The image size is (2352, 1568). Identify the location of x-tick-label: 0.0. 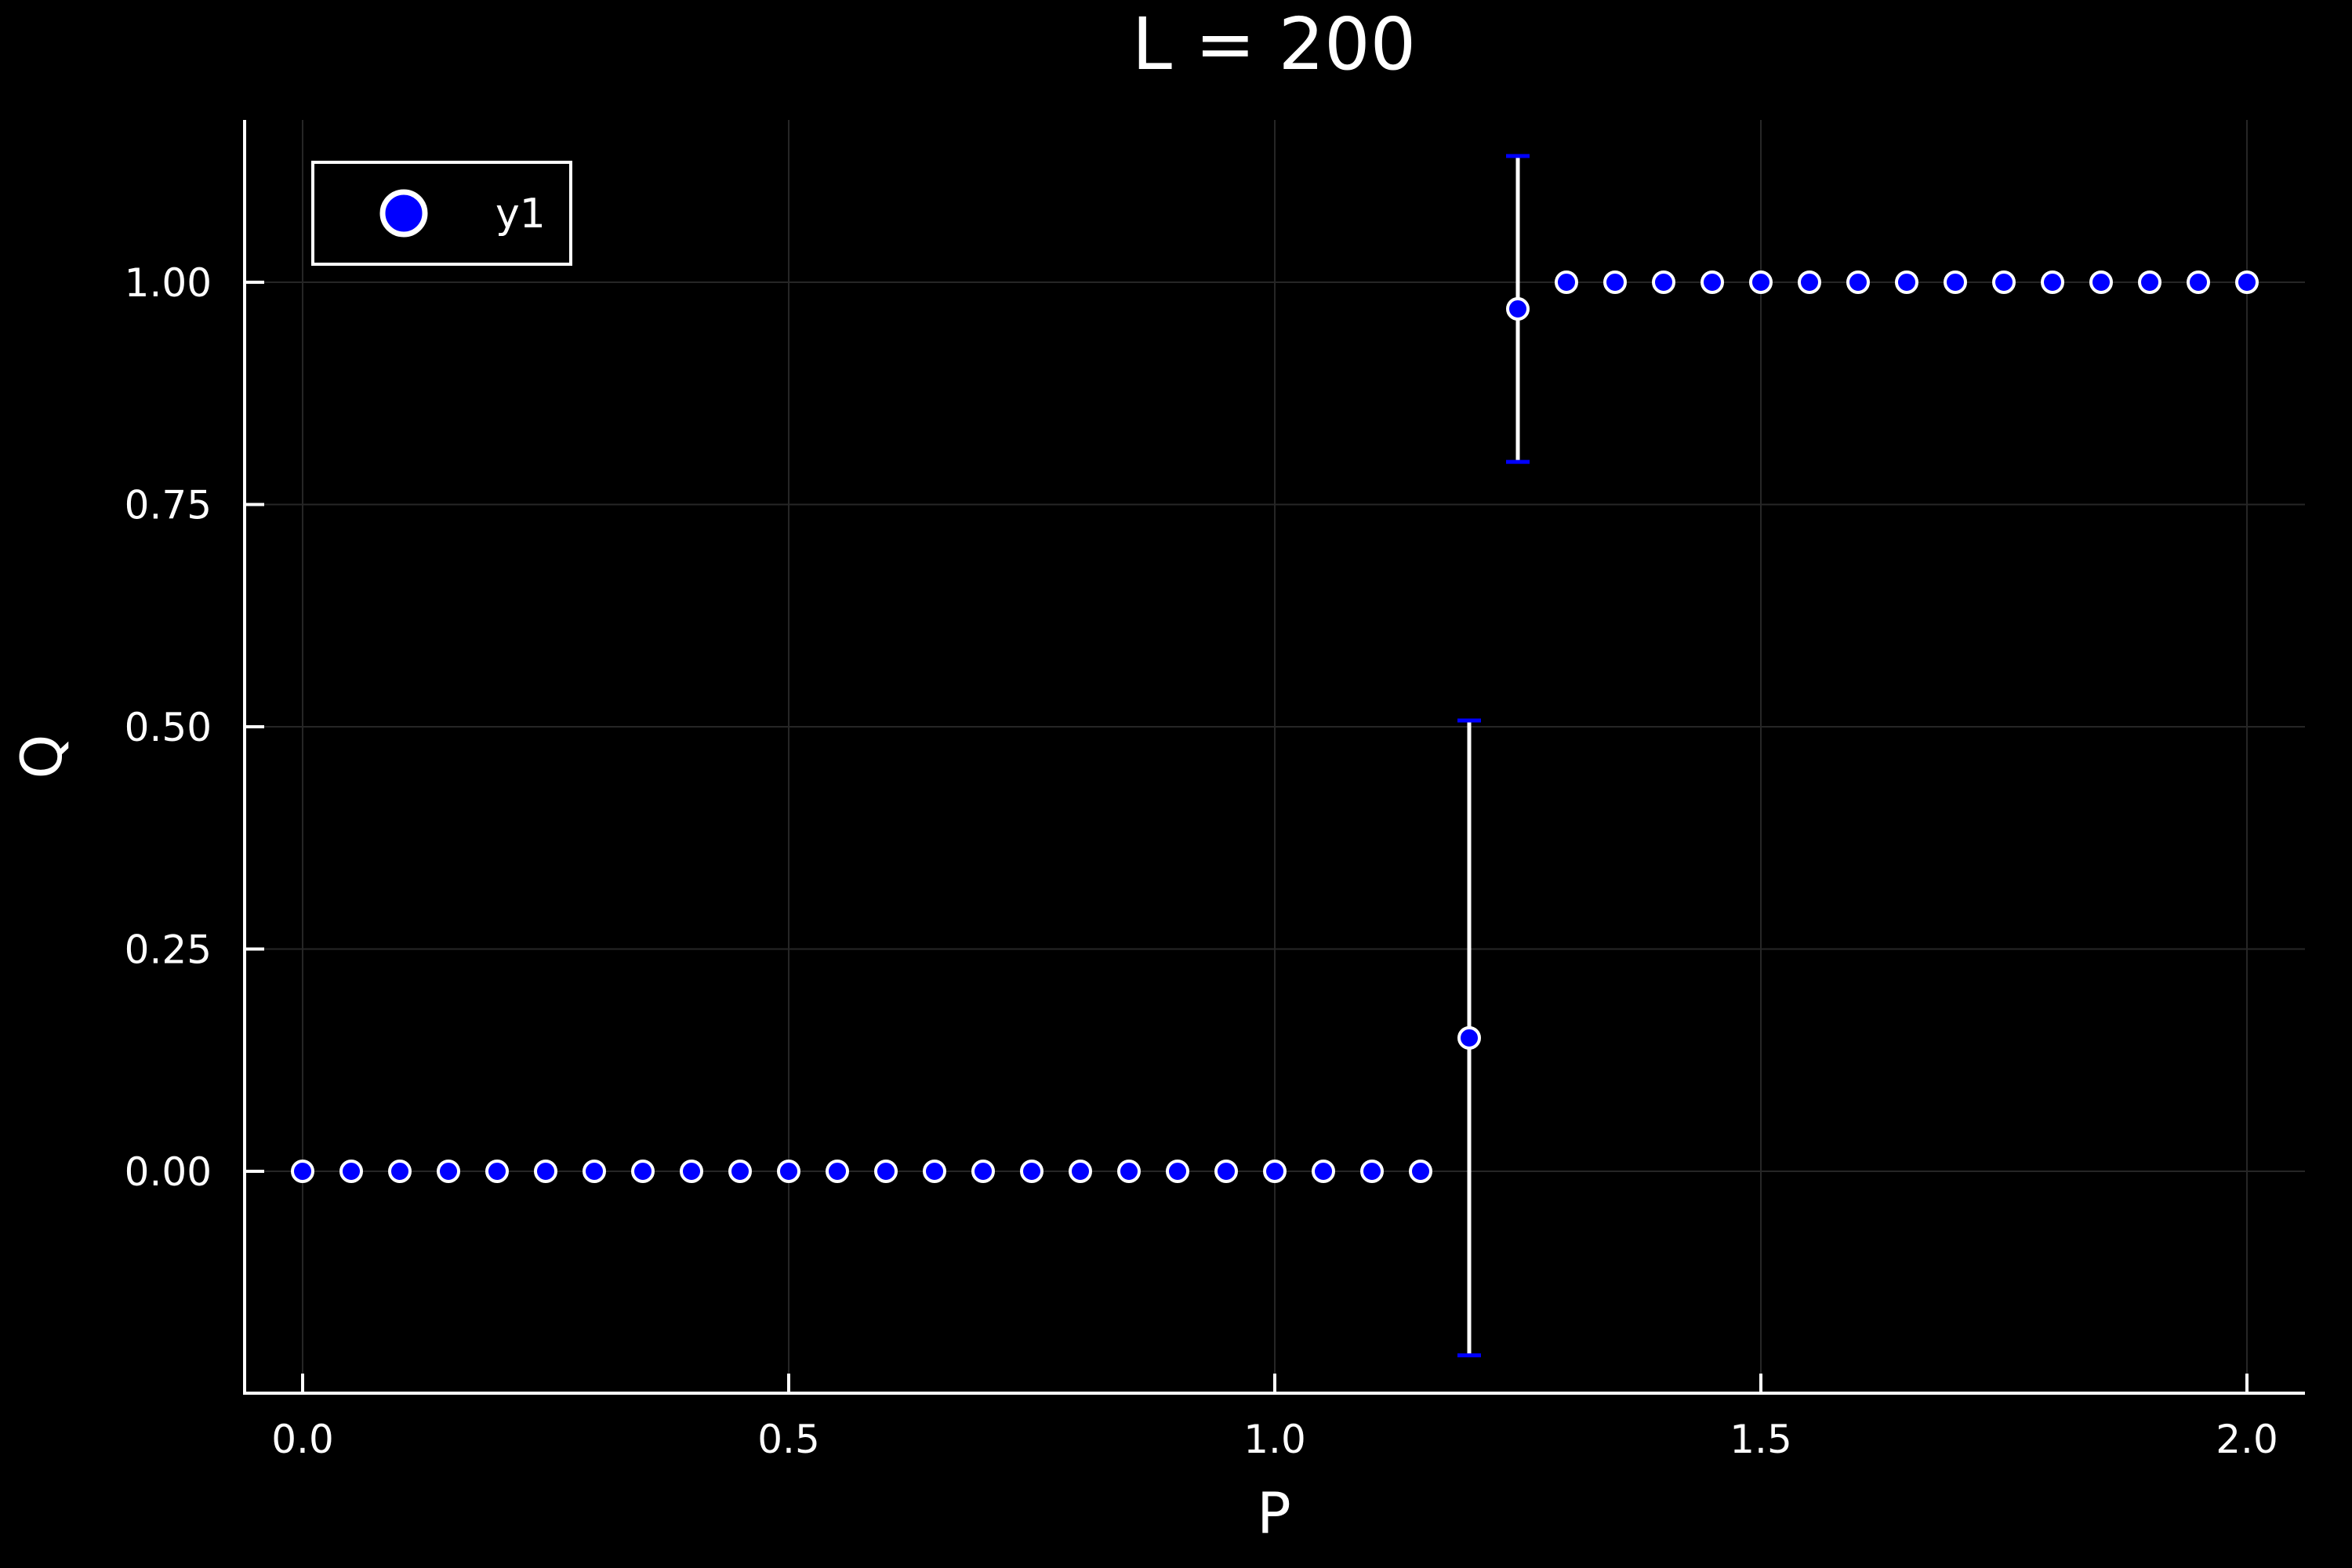
(302, 1439).